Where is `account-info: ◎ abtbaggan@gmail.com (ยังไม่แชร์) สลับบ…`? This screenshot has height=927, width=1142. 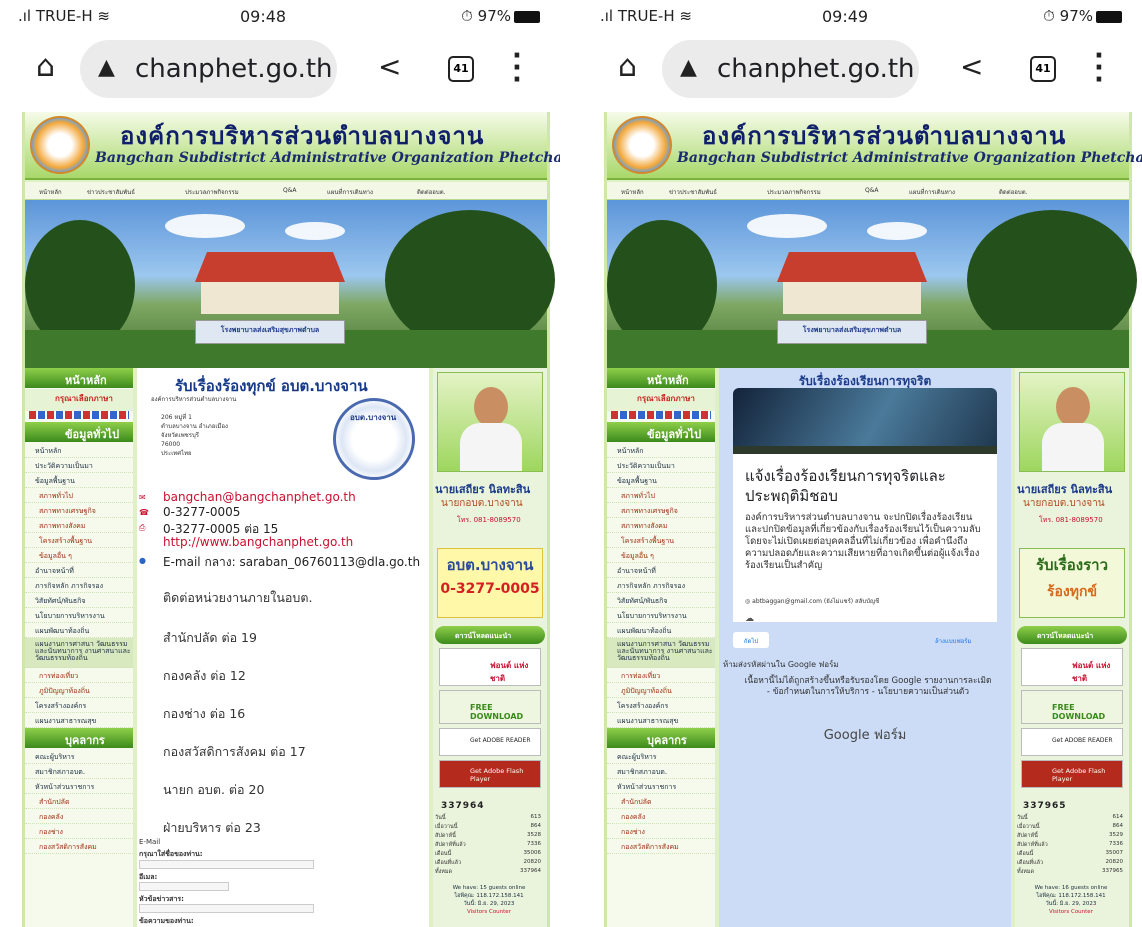 account-info: ◎ abtbaggan@gmail.com (ยังไม่แชร์) สลับบ… is located at coordinates (812, 601).